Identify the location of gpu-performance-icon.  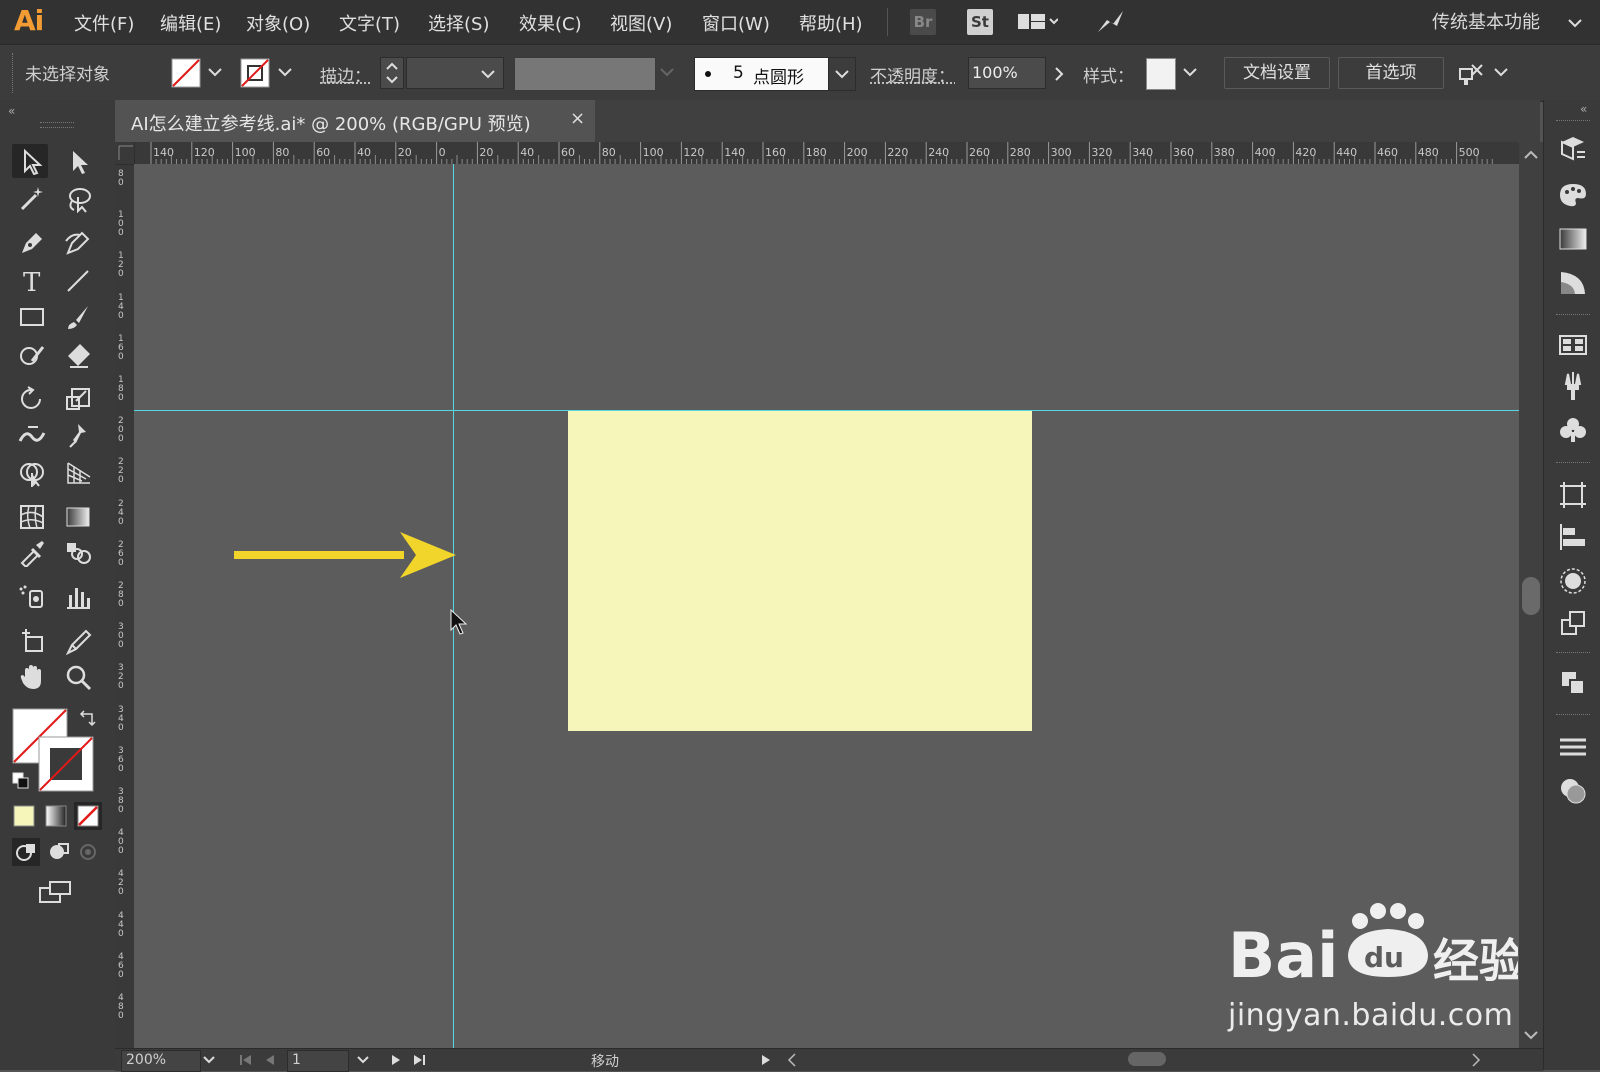
(1110, 22).